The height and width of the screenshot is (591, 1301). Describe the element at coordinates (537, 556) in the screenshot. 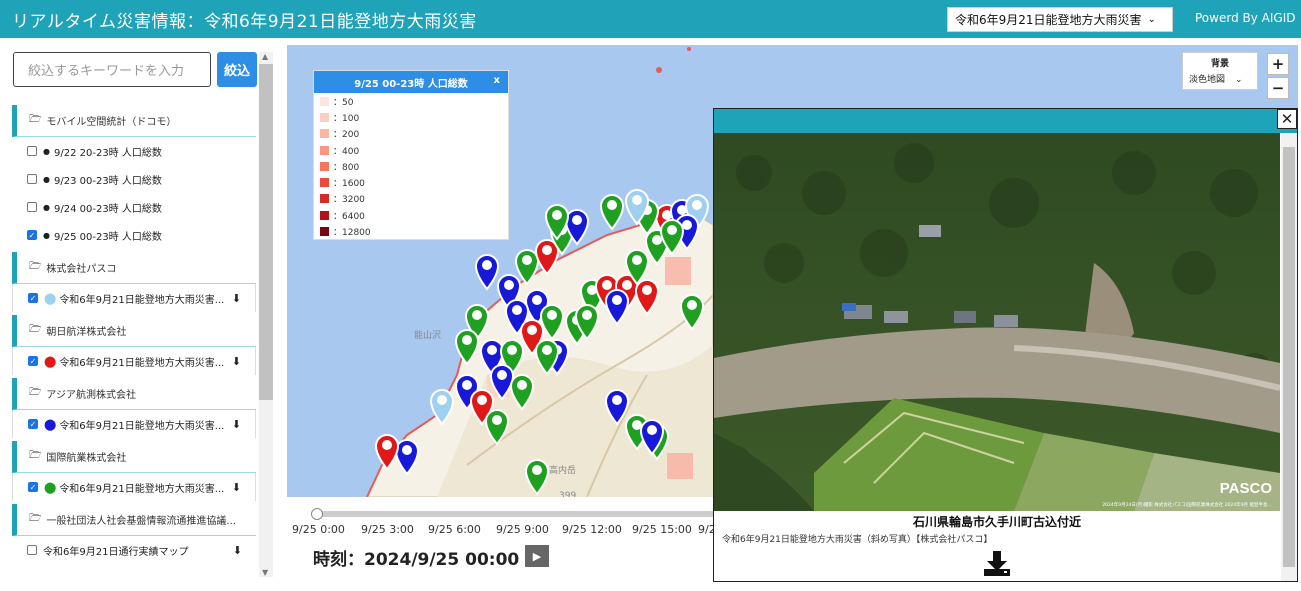

I see `play-button: ▶` at that location.